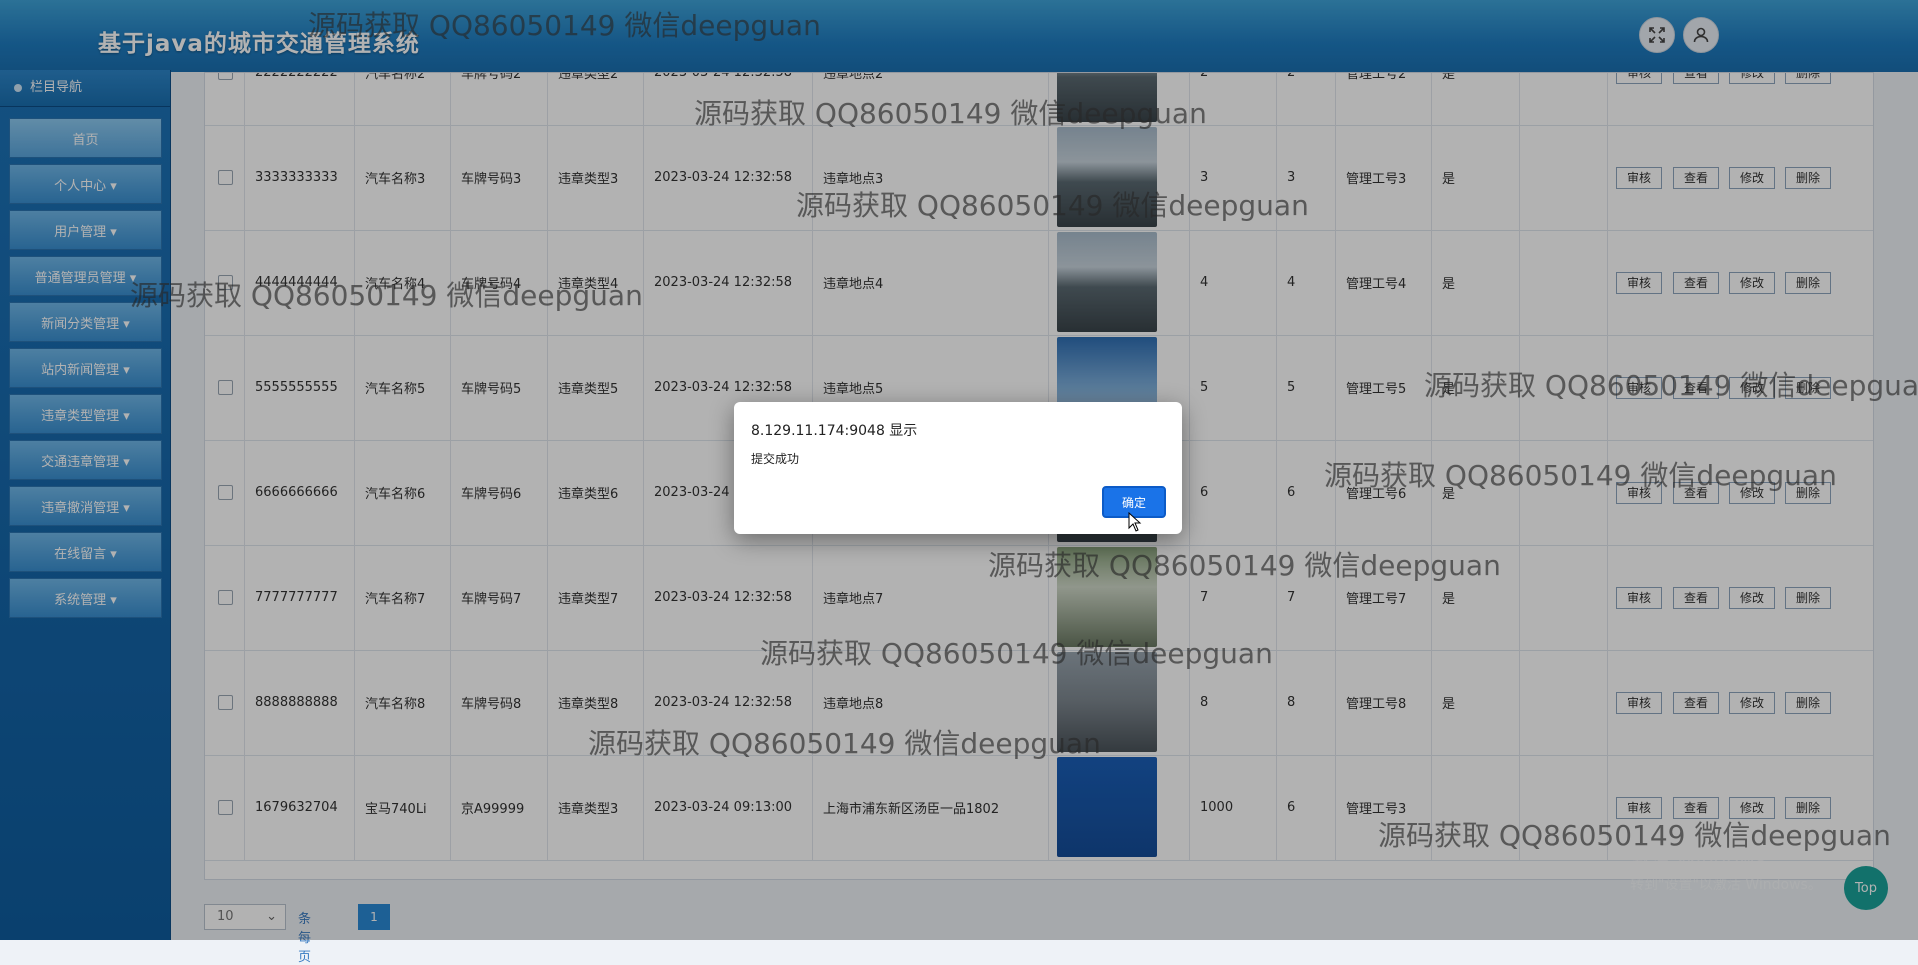 The image size is (1918, 965). Describe the element at coordinates (775, 459) in the screenshot. I see `dialog-message: 提交成功` at that location.